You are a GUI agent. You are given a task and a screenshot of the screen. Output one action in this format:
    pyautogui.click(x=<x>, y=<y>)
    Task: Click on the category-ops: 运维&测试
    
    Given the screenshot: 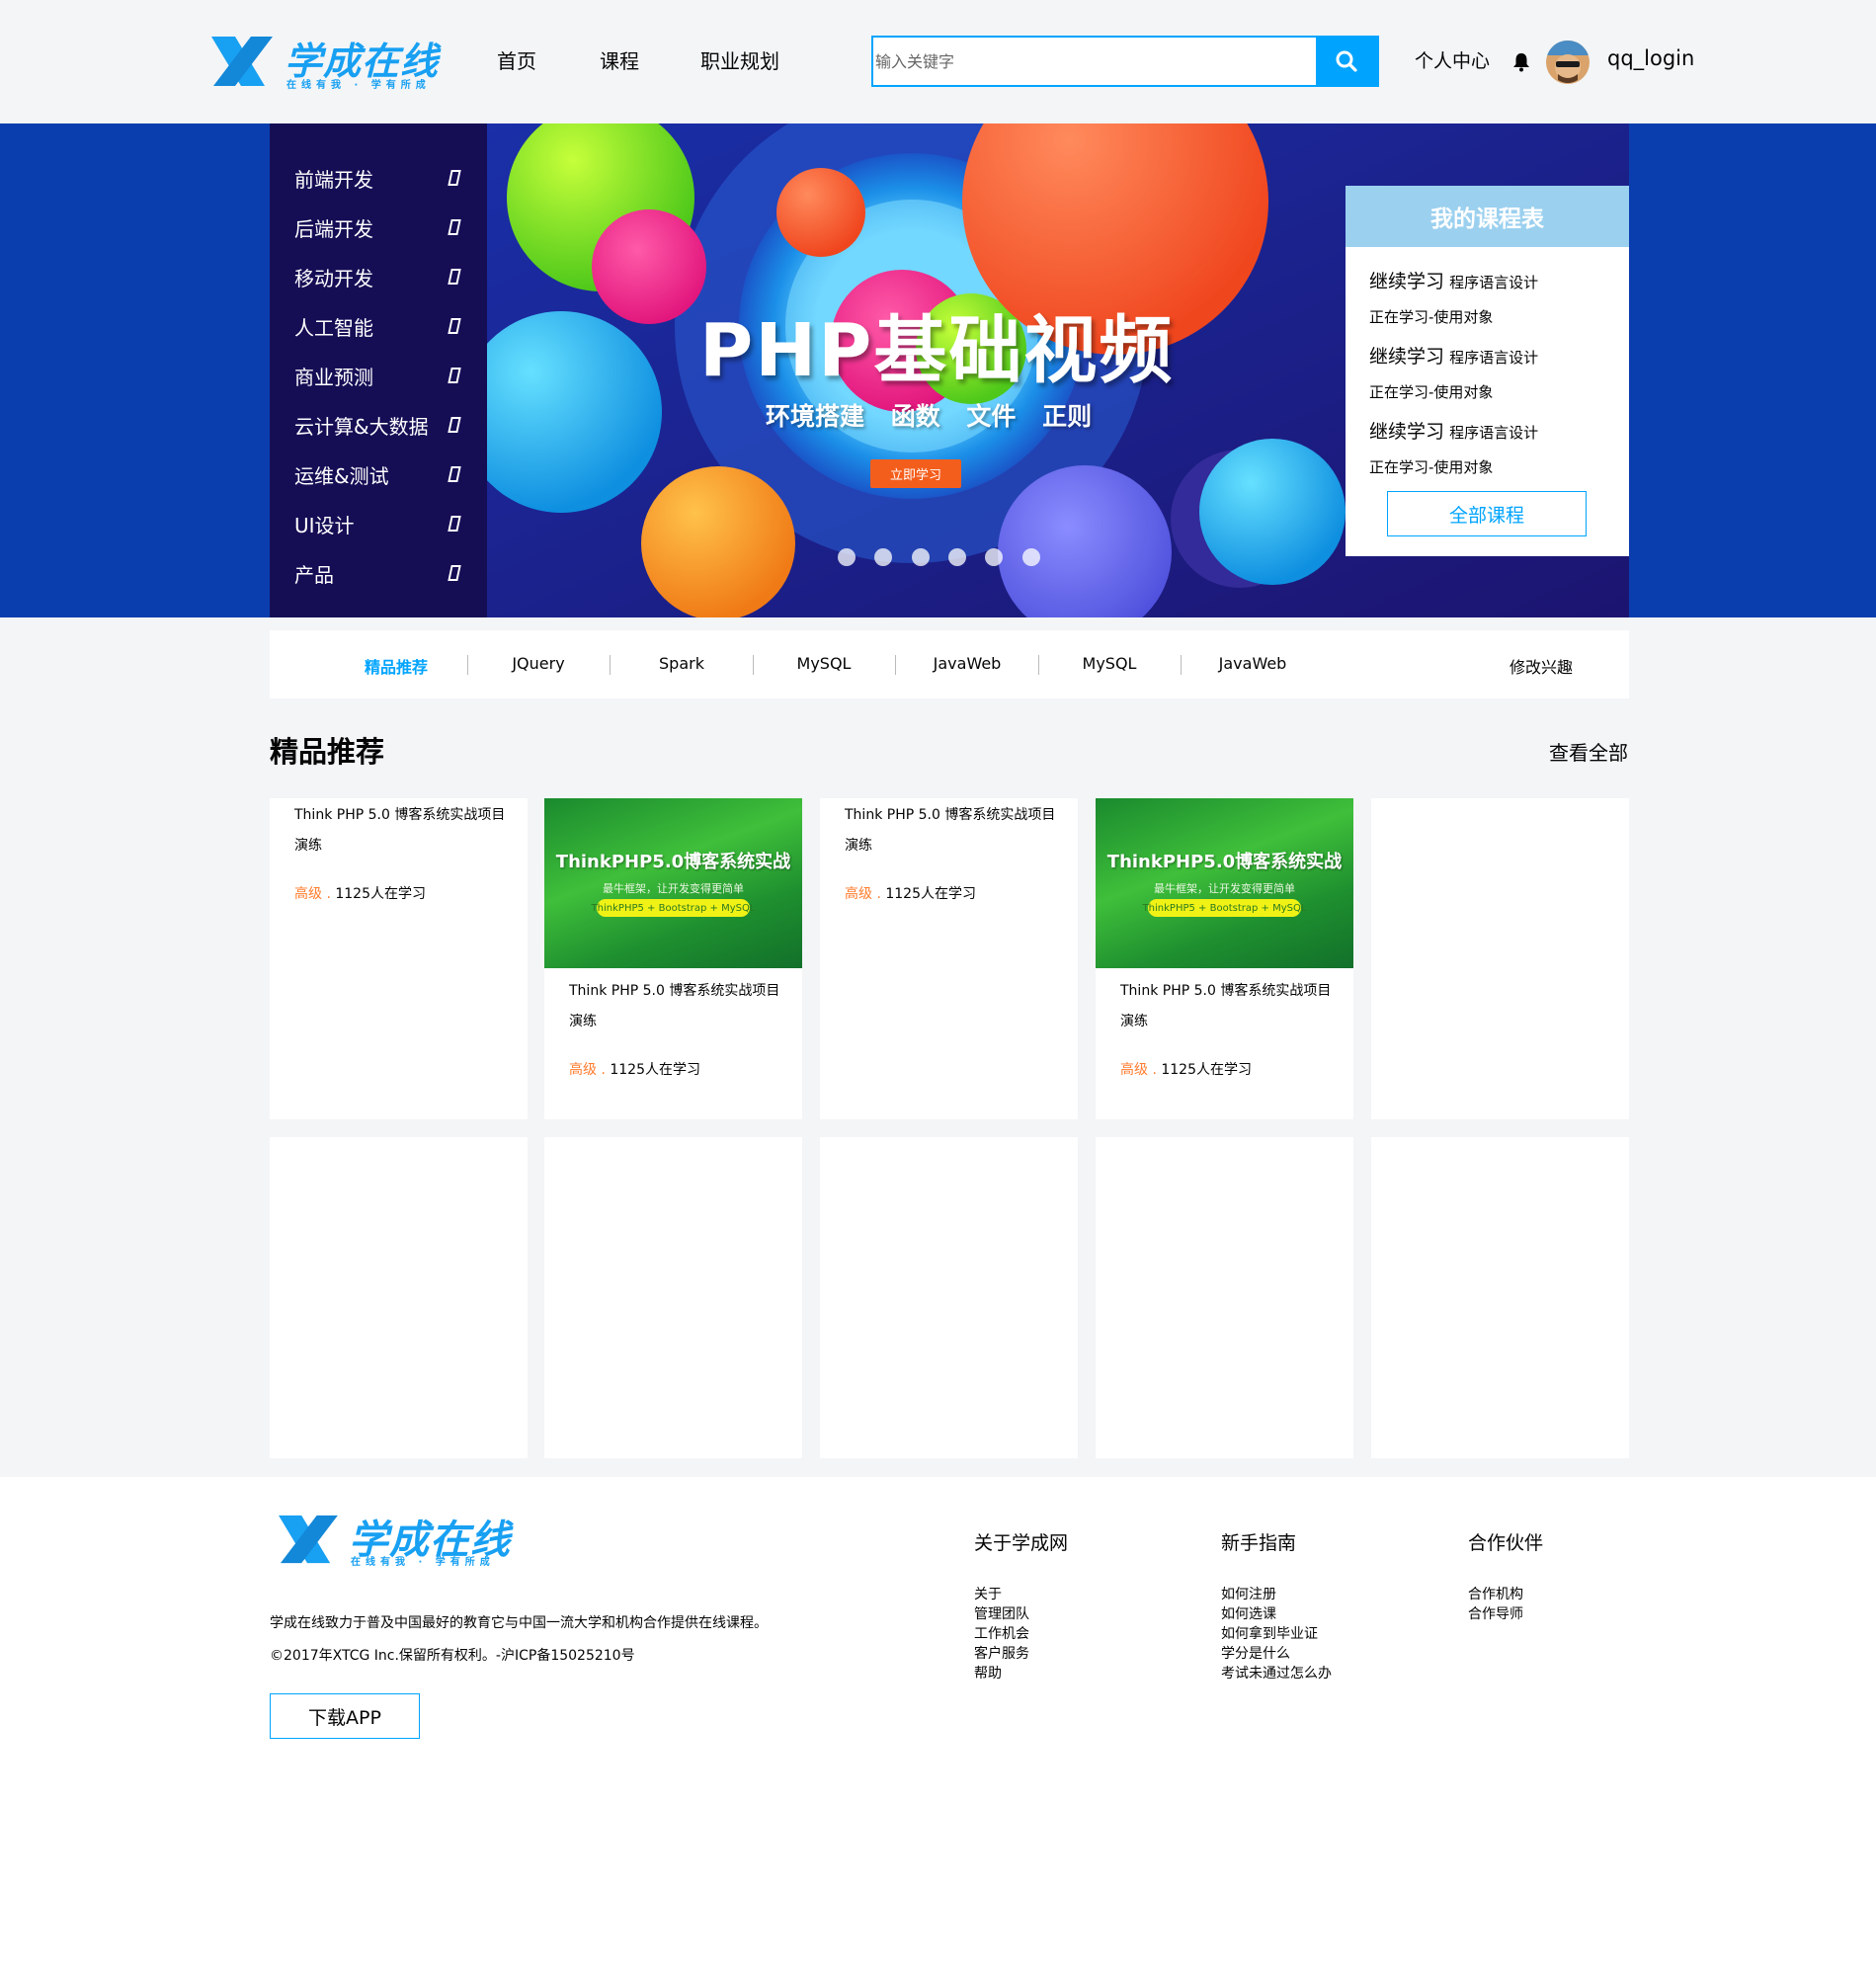 What is the action you would take?
    pyautogui.click(x=378, y=474)
    